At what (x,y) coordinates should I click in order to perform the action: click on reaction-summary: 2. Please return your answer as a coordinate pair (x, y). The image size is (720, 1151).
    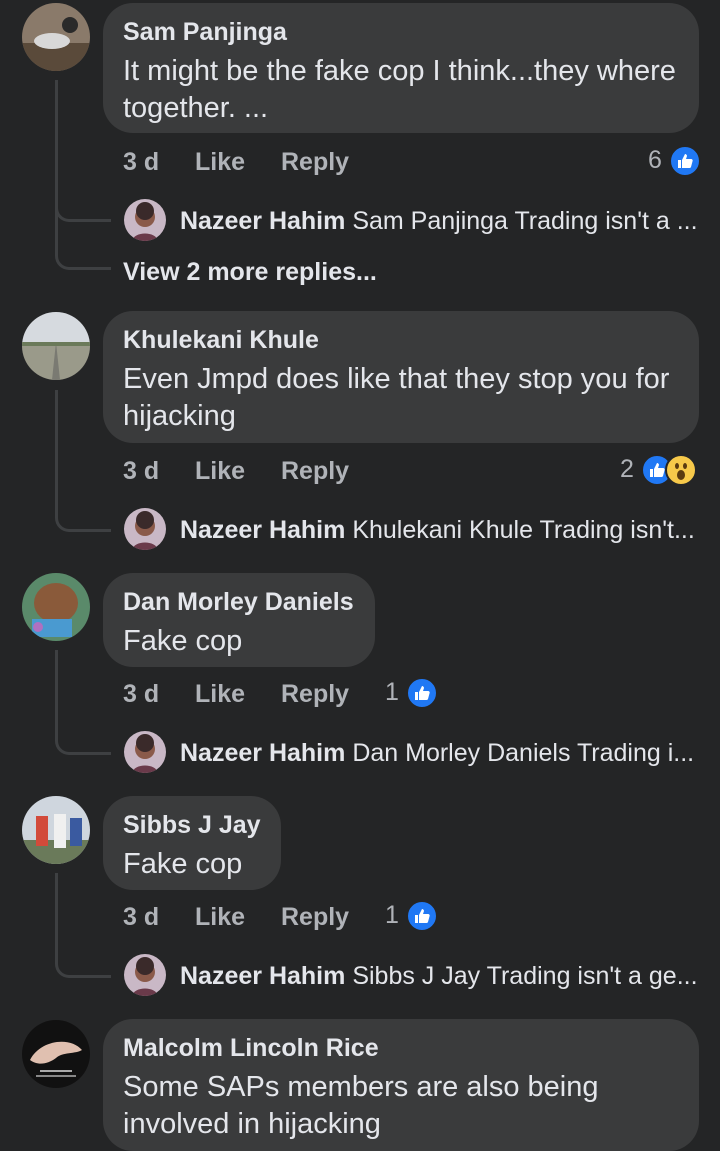
    Looking at the image, I should click on (658, 469).